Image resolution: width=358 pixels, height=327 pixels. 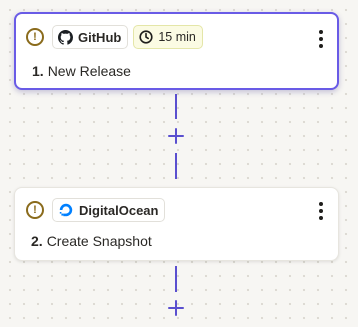 I want to click on step-2-title-text: Create Snapshot, so click(x=99, y=241).